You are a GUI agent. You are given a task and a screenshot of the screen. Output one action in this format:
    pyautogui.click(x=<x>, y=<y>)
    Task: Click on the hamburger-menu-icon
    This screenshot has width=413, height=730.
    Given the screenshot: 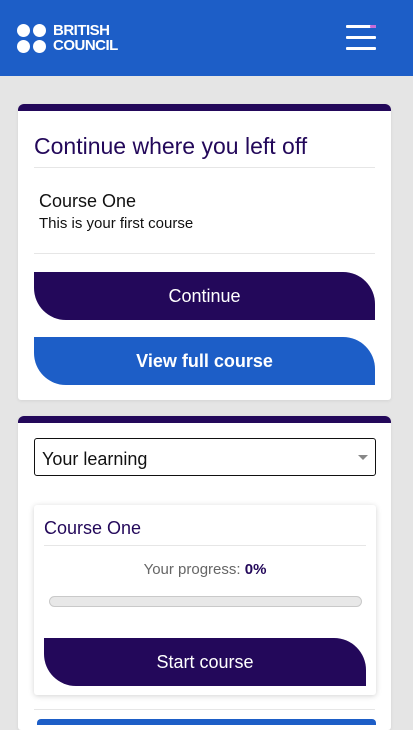 What is the action you would take?
    pyautogui.click(x=361, y=38)
    